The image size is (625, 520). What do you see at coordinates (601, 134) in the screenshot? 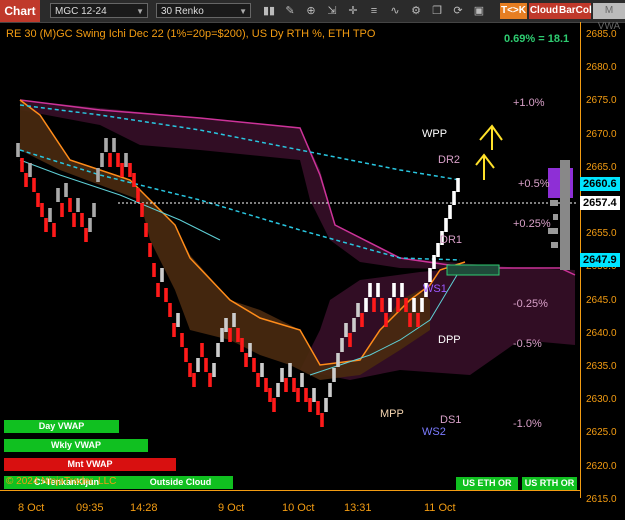
I see `price-tick: 2670.0` at bounding box center [601, 134].